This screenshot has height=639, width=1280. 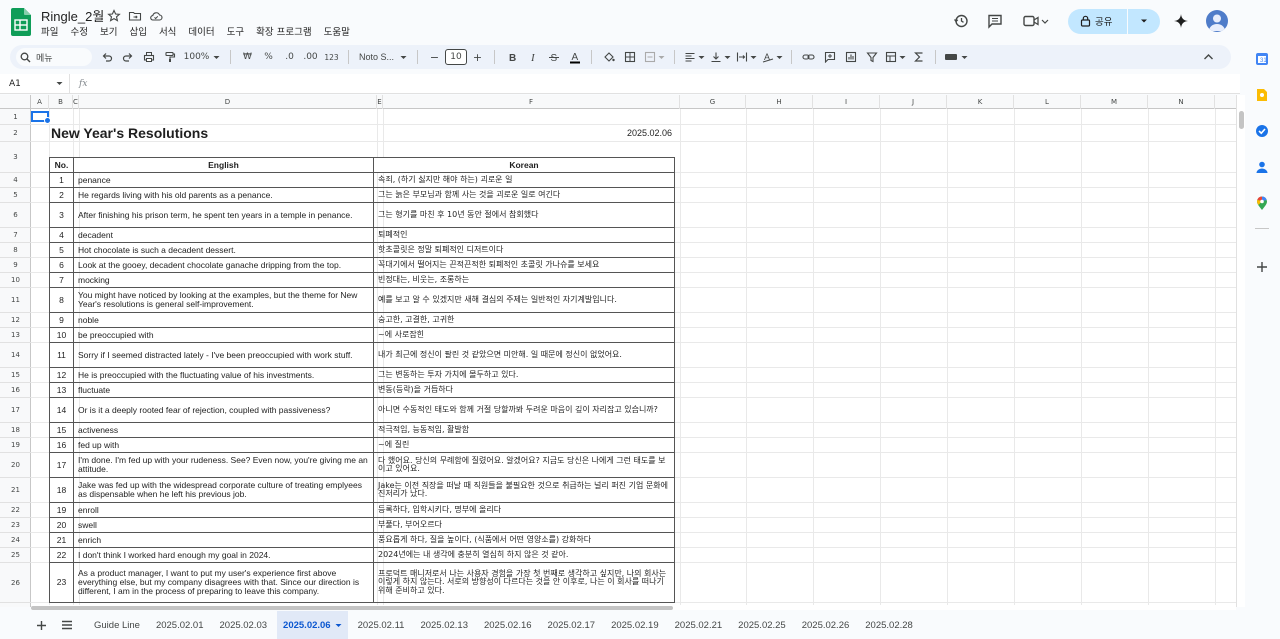 I want to click on sheet-tab: 2025.02.01, so click(x=180, y=625).